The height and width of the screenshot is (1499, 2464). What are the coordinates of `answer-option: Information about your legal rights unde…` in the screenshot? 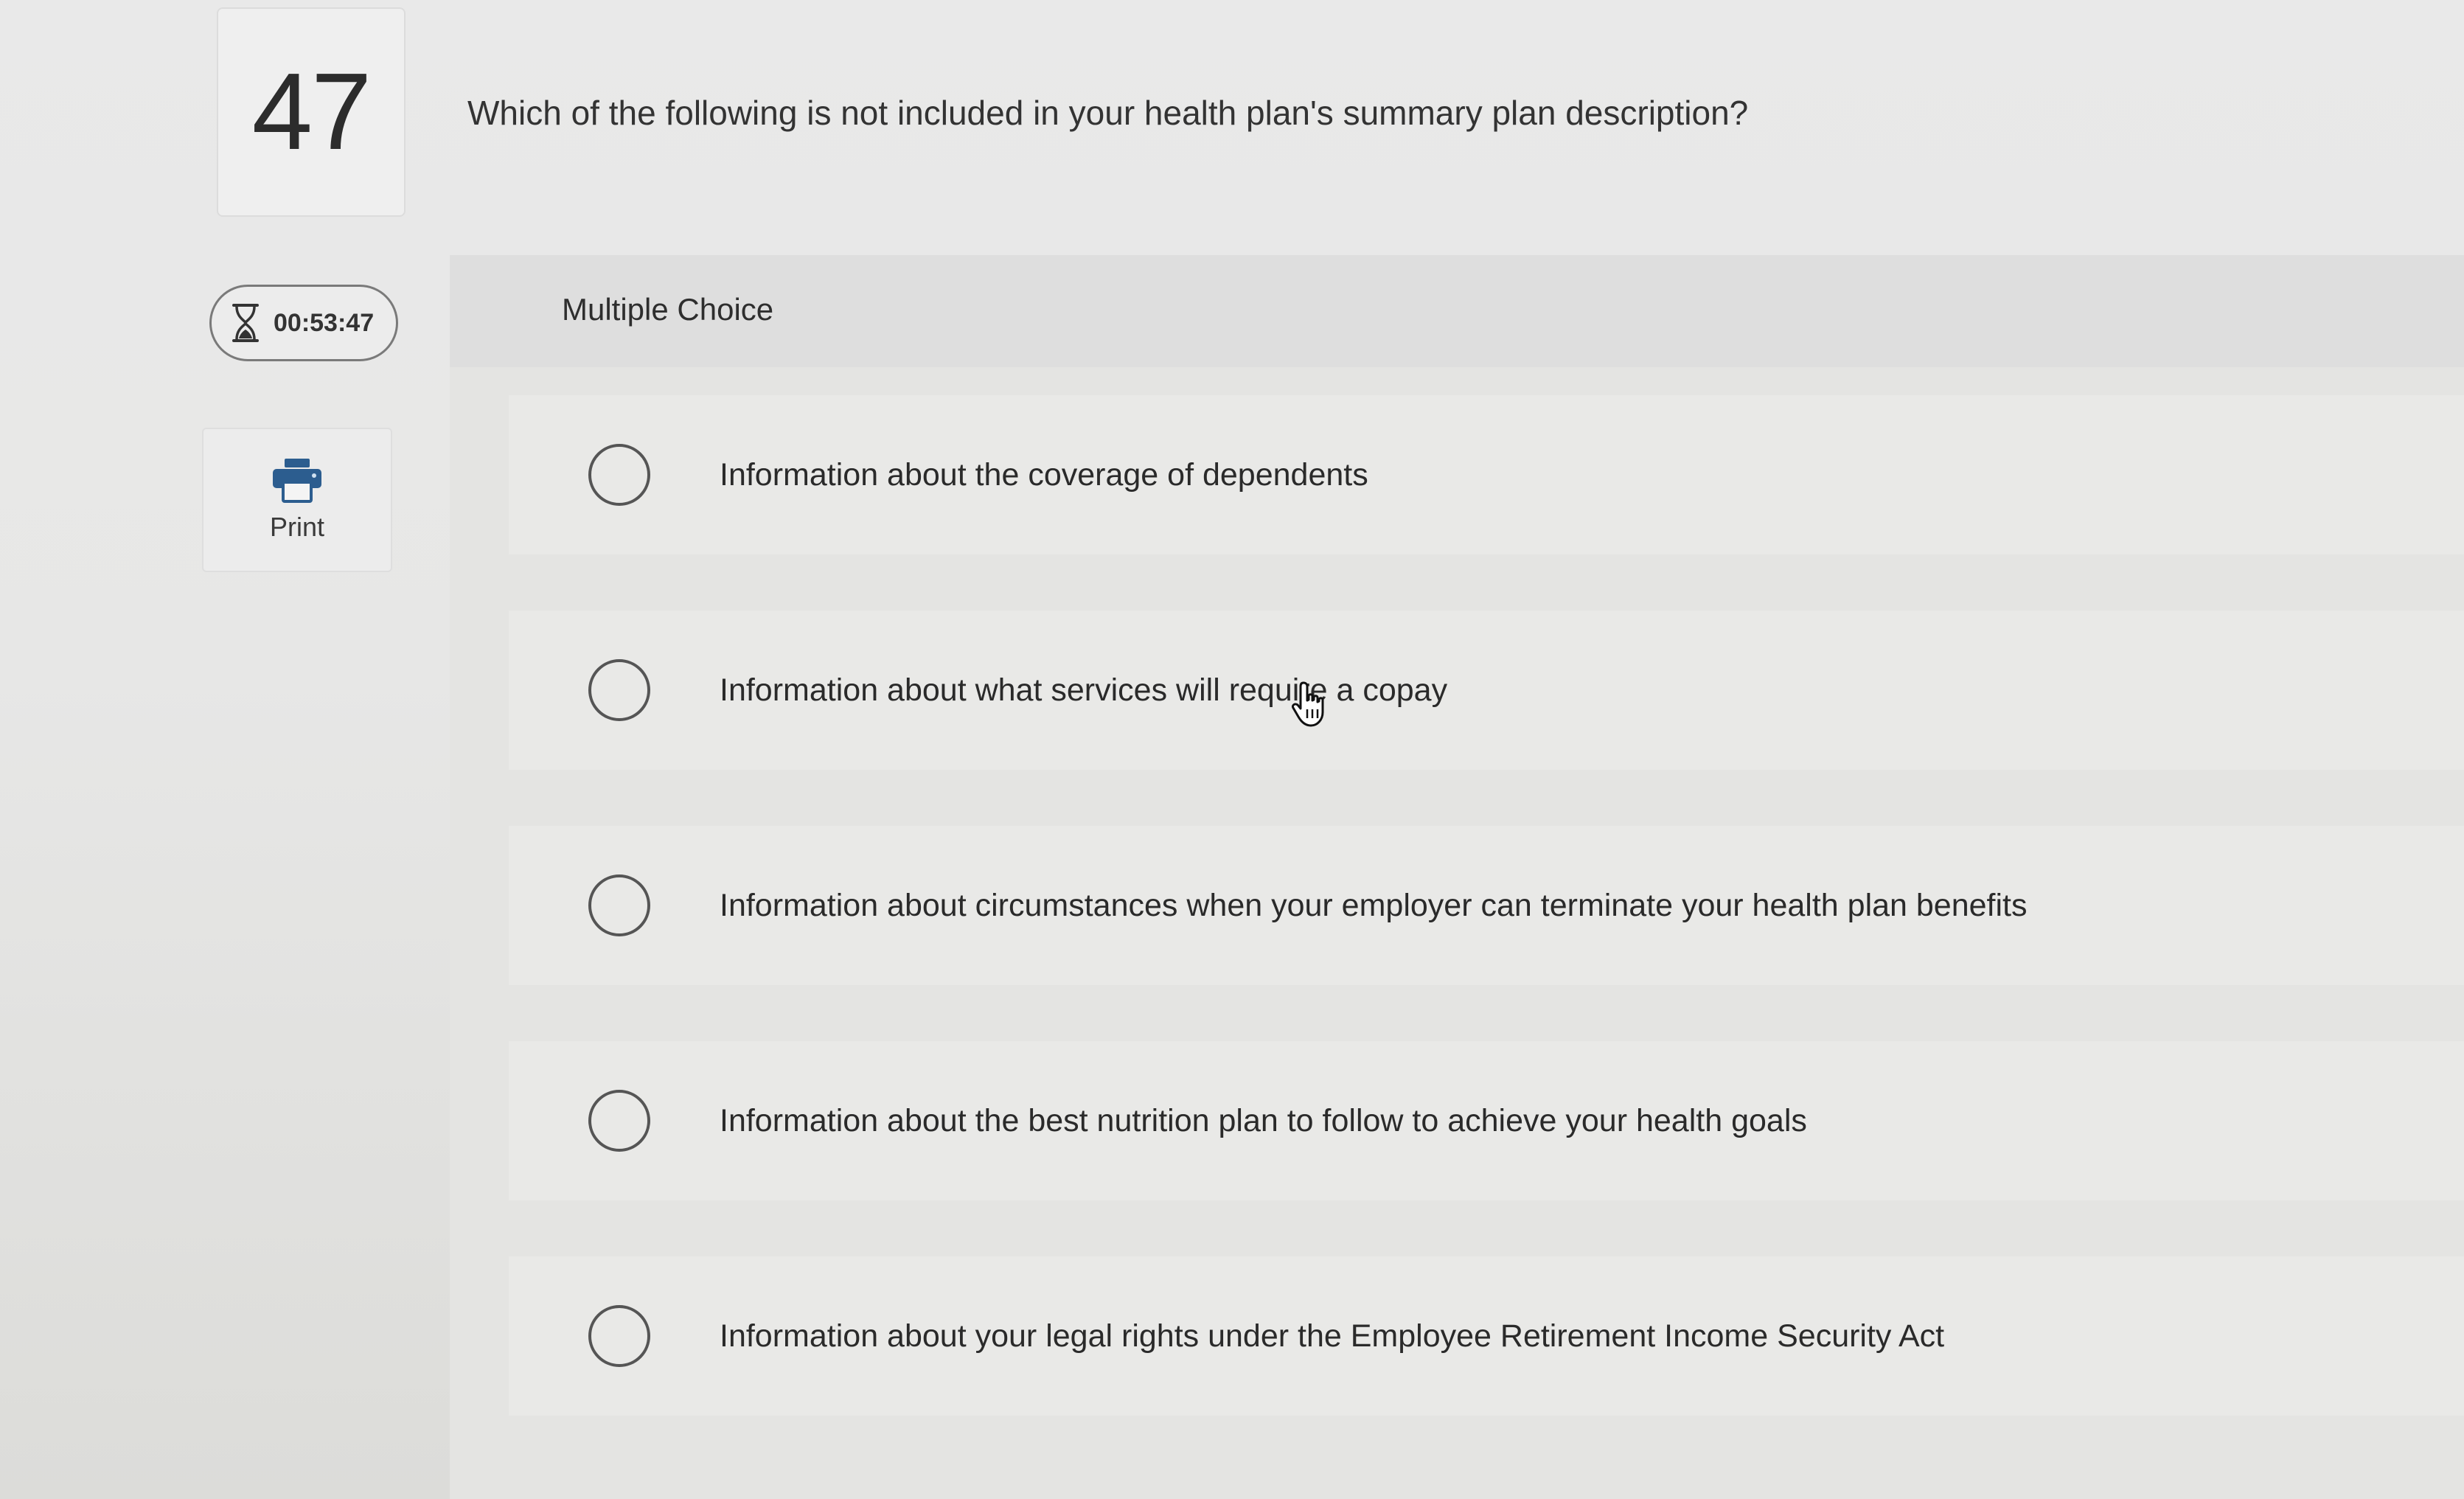 It's located at (1486, 1336).